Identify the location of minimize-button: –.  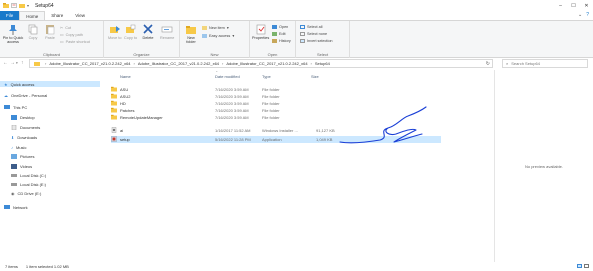
(560, 5).